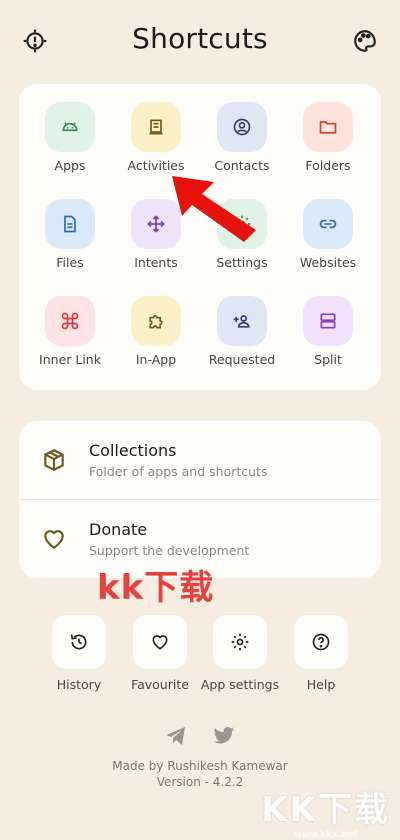 This screenshot has width=400, height=840. I want to click on top-bar: Shortcuts, so click(200, 42).